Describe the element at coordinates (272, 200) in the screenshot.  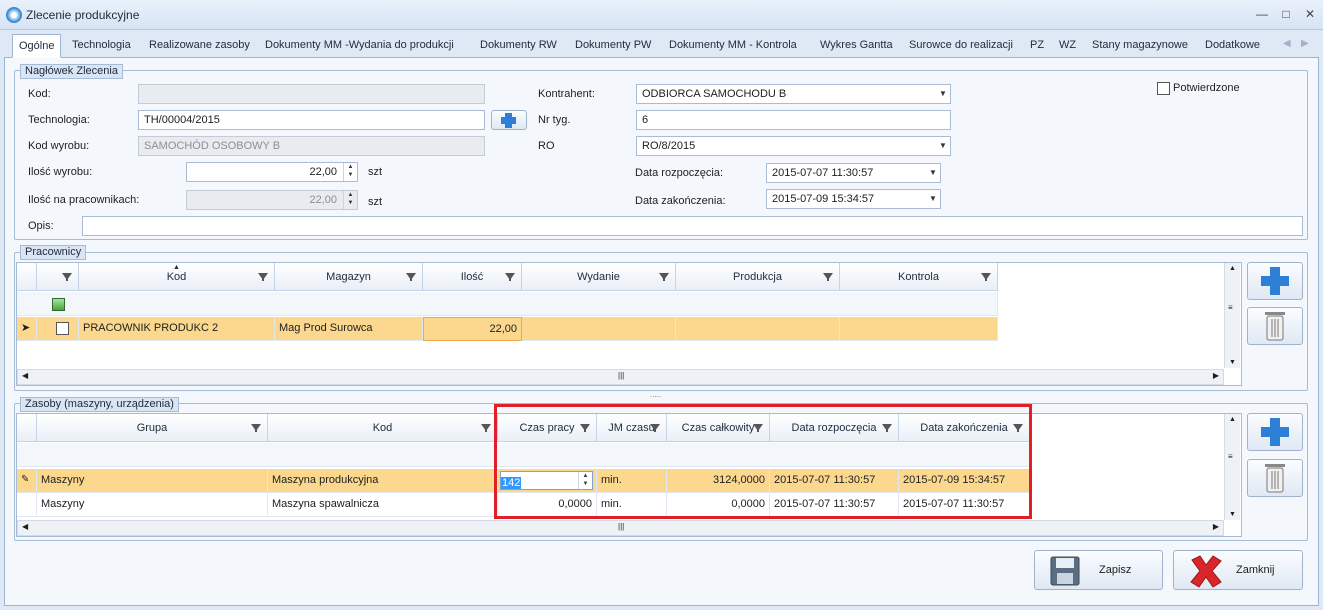
I see `ilosc-prac-spinner: 22,00 ▲ ▼` at that location.